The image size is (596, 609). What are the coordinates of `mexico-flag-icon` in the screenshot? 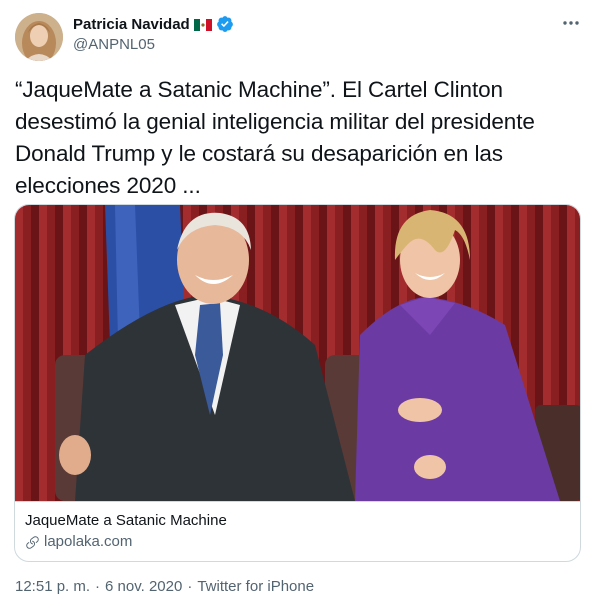 It's located at (202, 24).